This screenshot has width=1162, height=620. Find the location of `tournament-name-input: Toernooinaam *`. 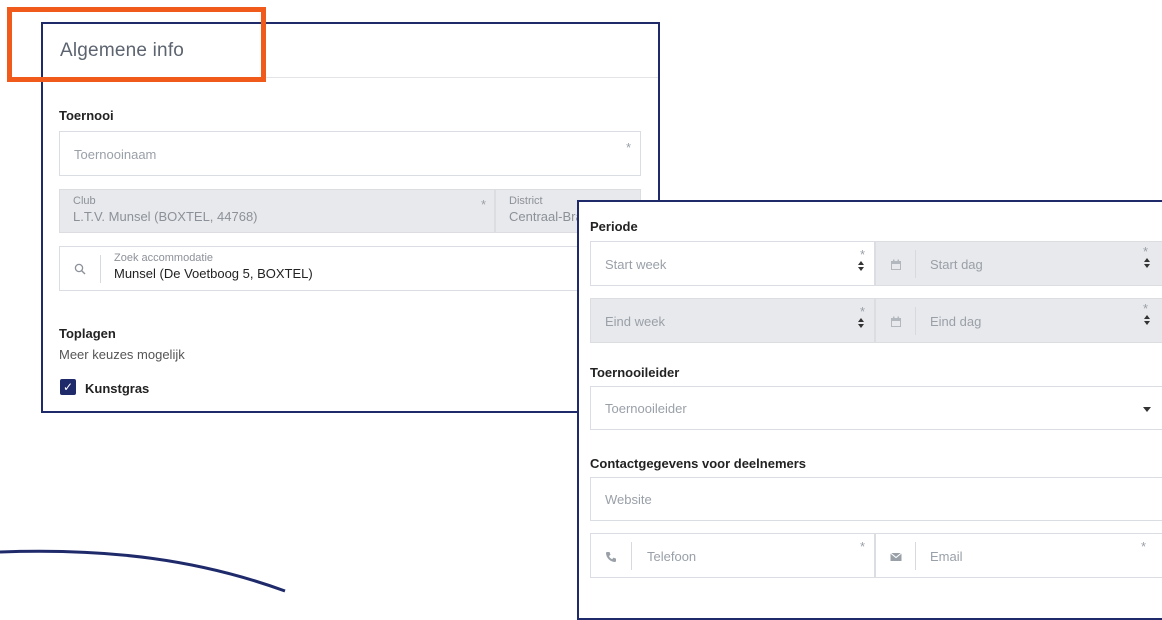

tournament-name-input: Toernooinaam * is located at coordinates (350, 153).